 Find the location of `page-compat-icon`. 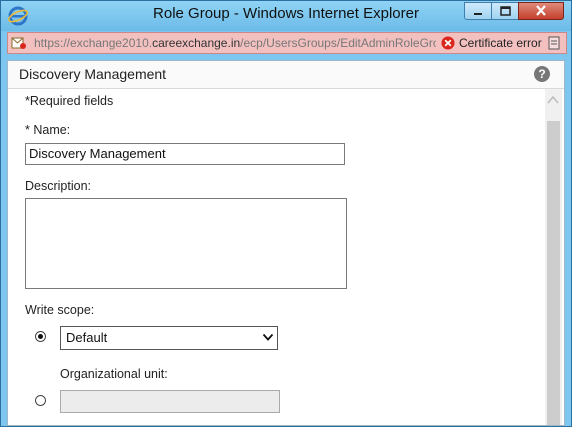

page-compat-icon is located at coordinates (554, 43).